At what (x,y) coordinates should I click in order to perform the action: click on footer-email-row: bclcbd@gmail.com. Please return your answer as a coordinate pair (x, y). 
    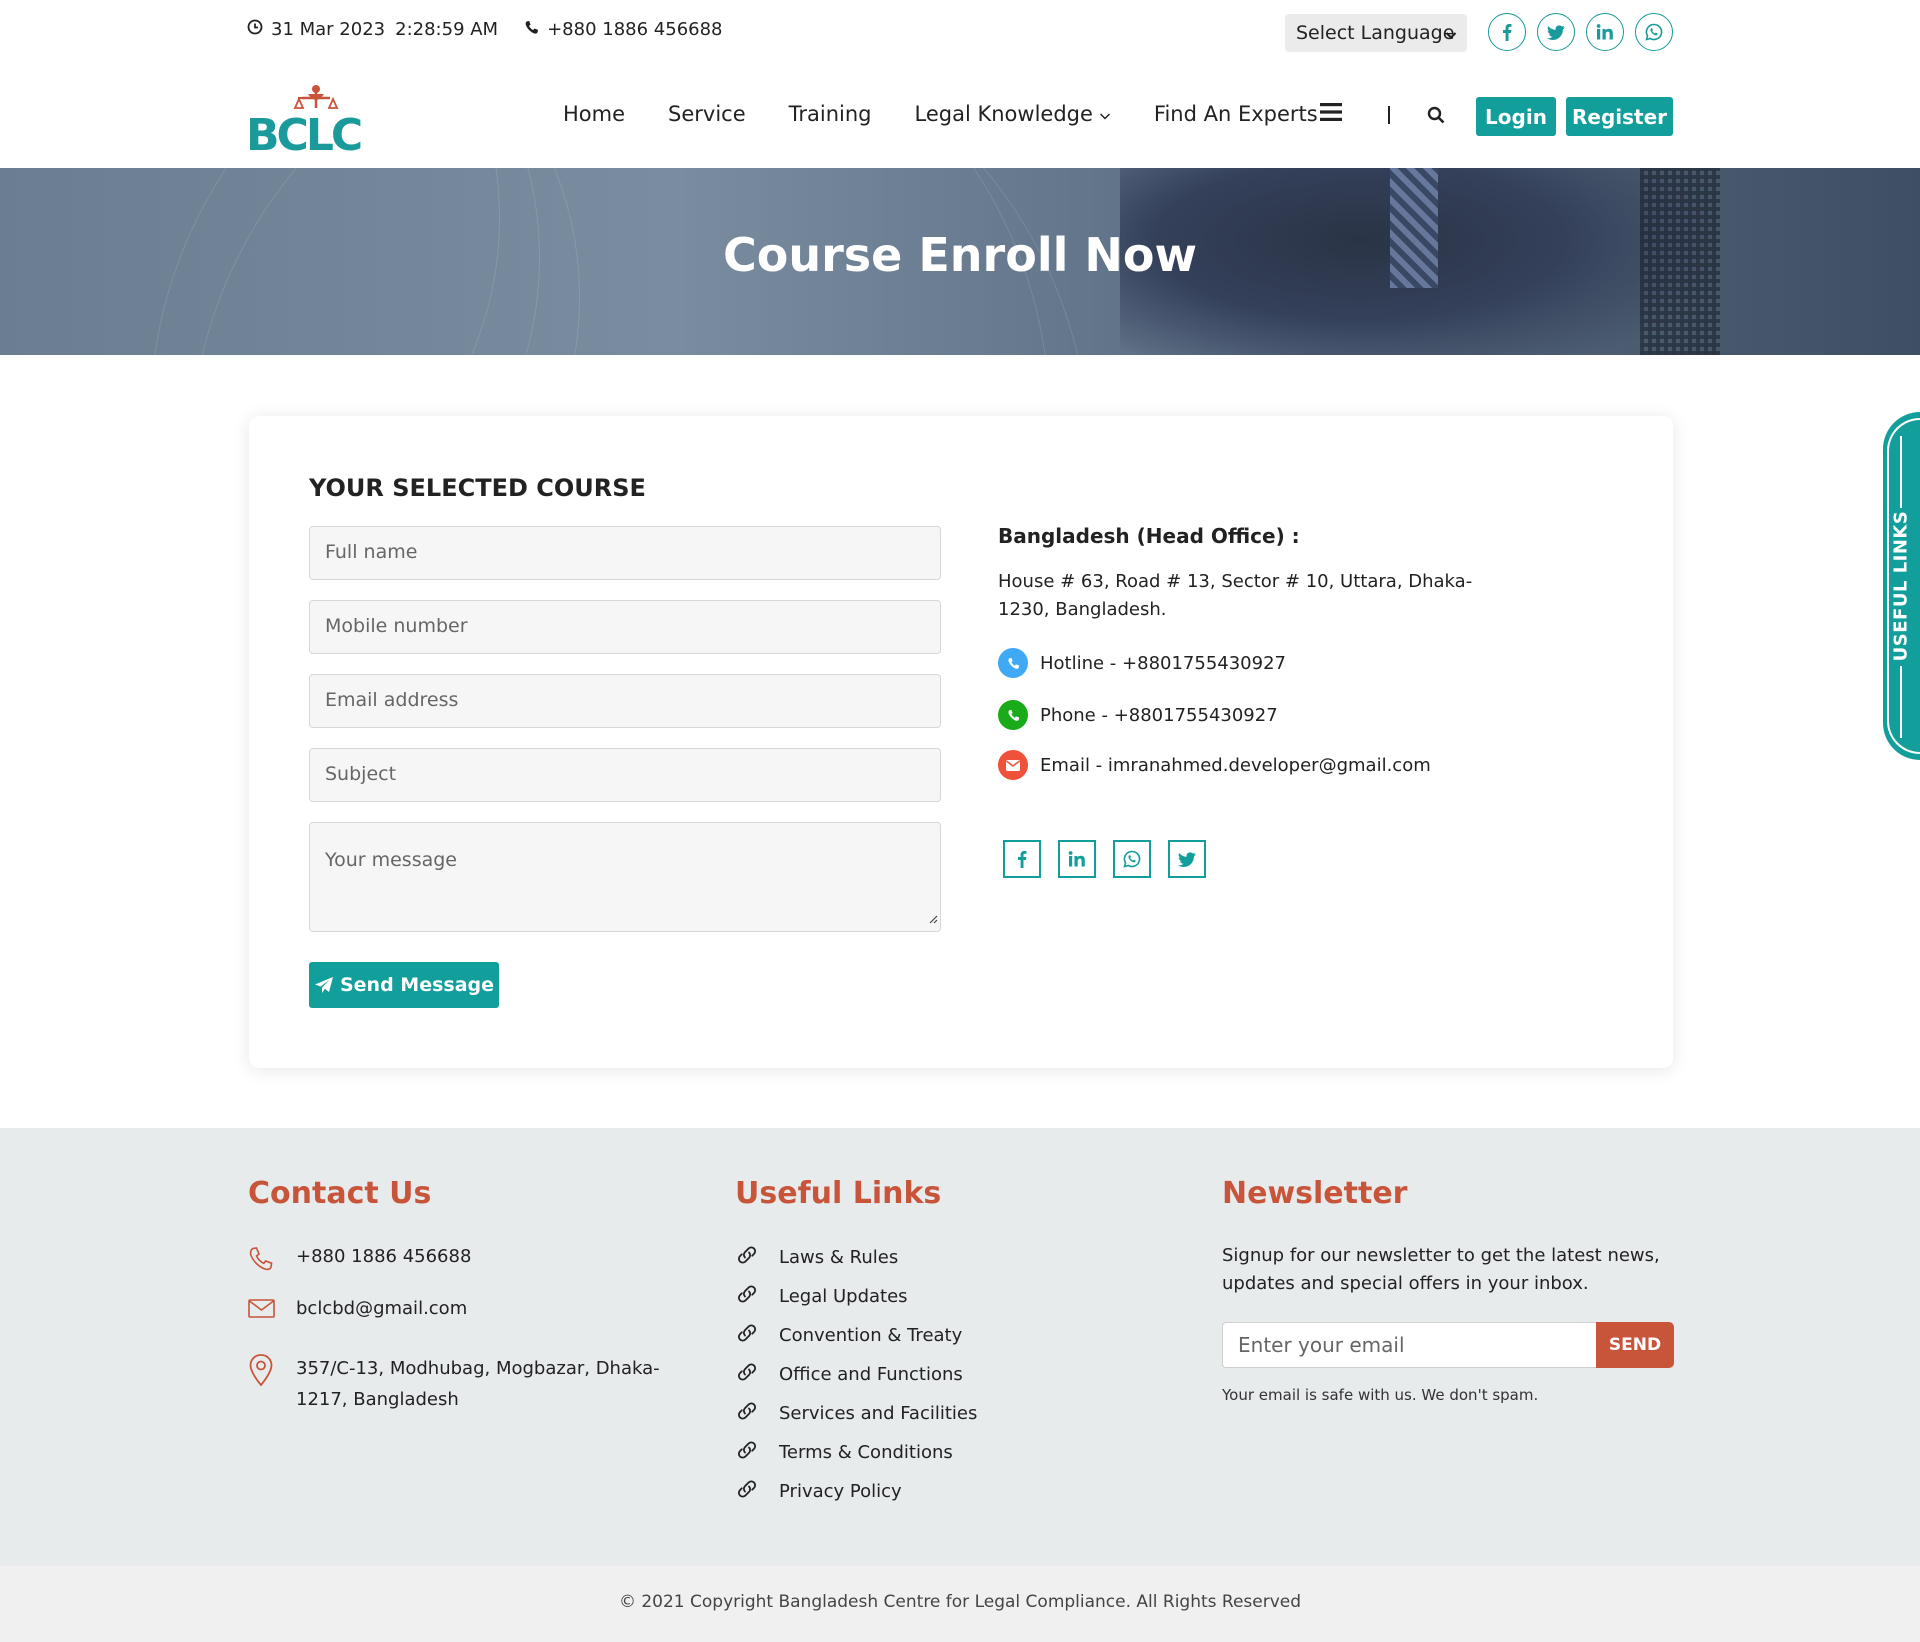
    Looking at the image, I should click on (357, 1311).